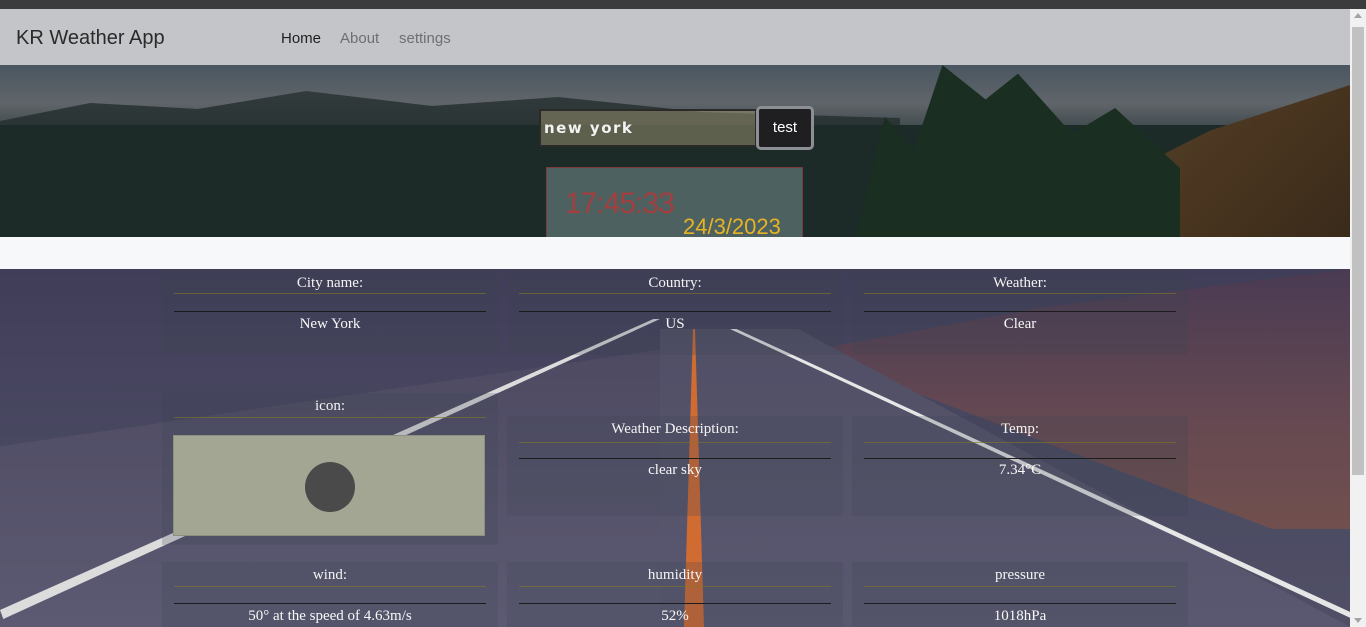 The height and width of the screenshot is (627, 1366). What do you see at coordinates (683, 4) in the screenshot?
I see `browser-top-strip` at bounding box center [683, 4].